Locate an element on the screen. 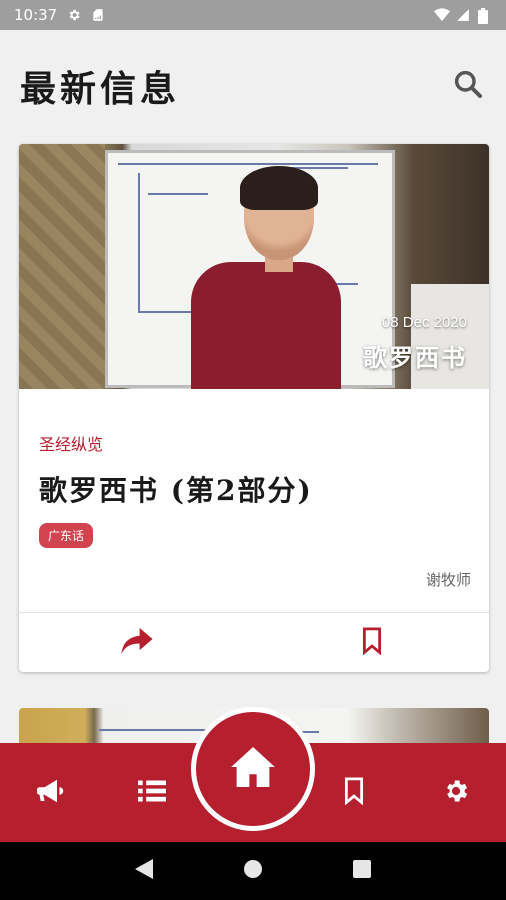  page-title: 最新信息 is located at coordinates (100, 89).